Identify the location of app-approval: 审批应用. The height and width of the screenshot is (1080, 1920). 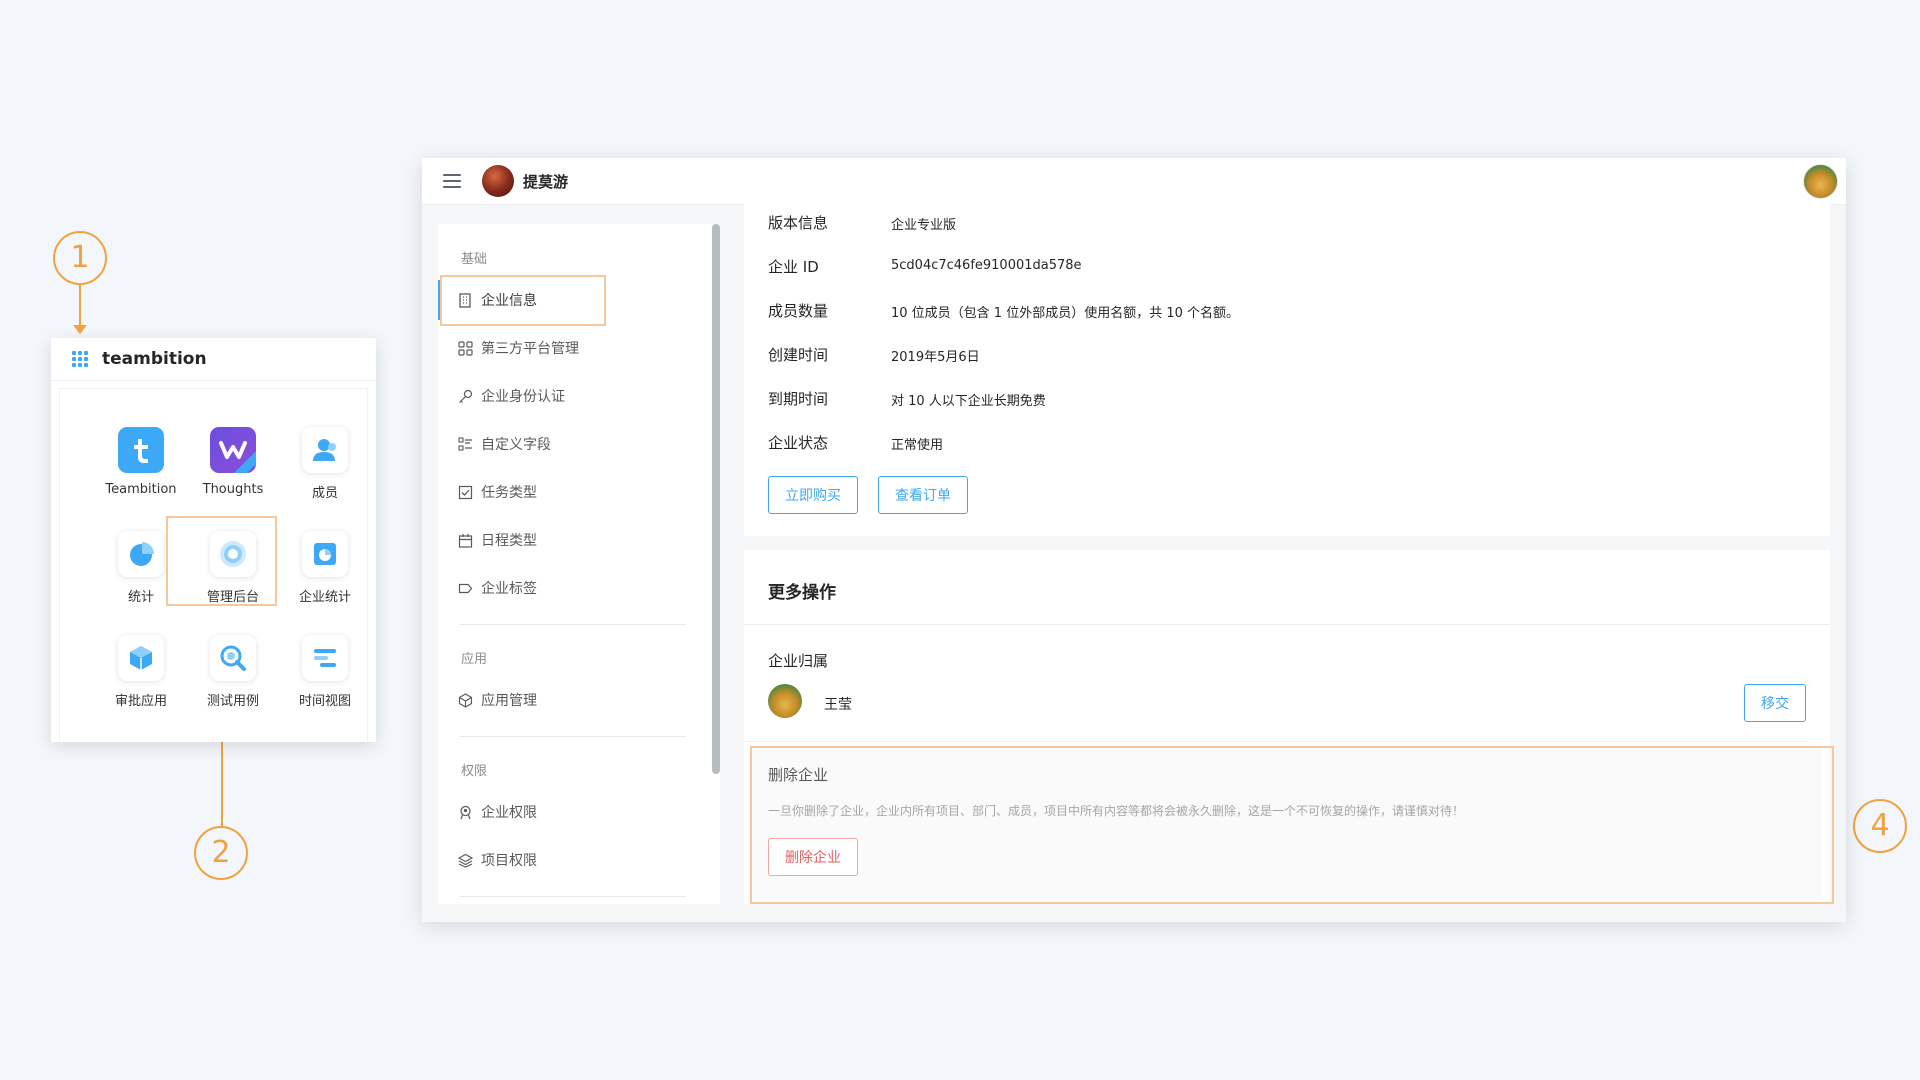
(141, 672).